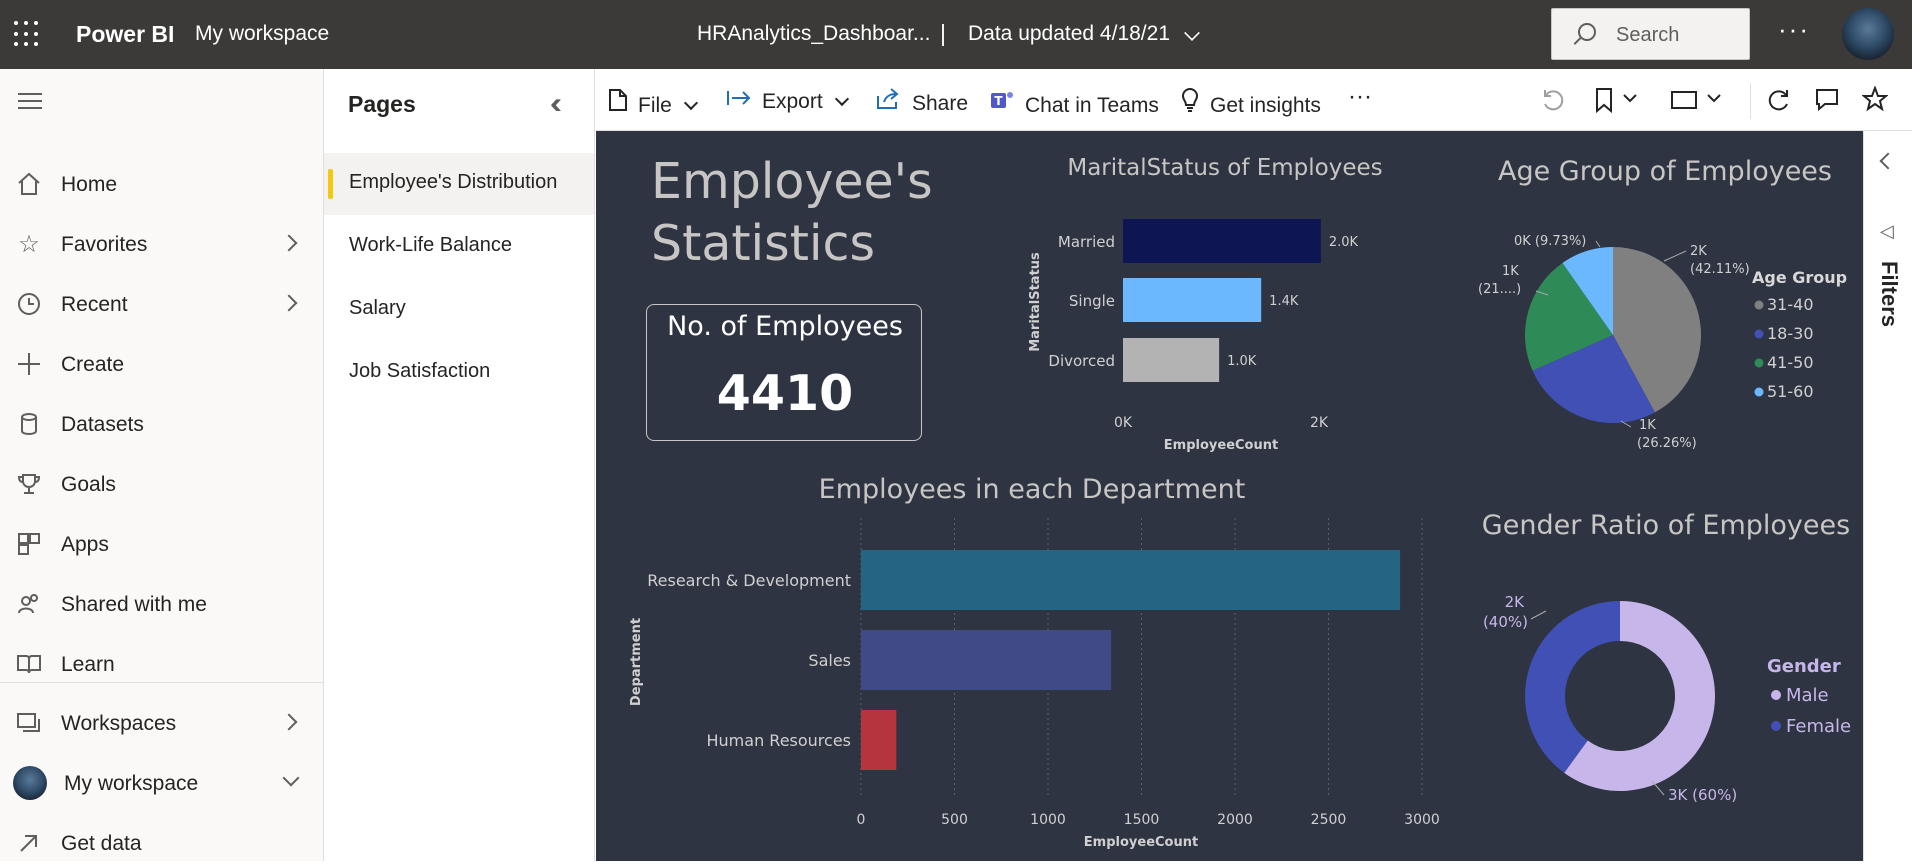  I want to click on get-insights-button: Get insights, so click(1250, 103).